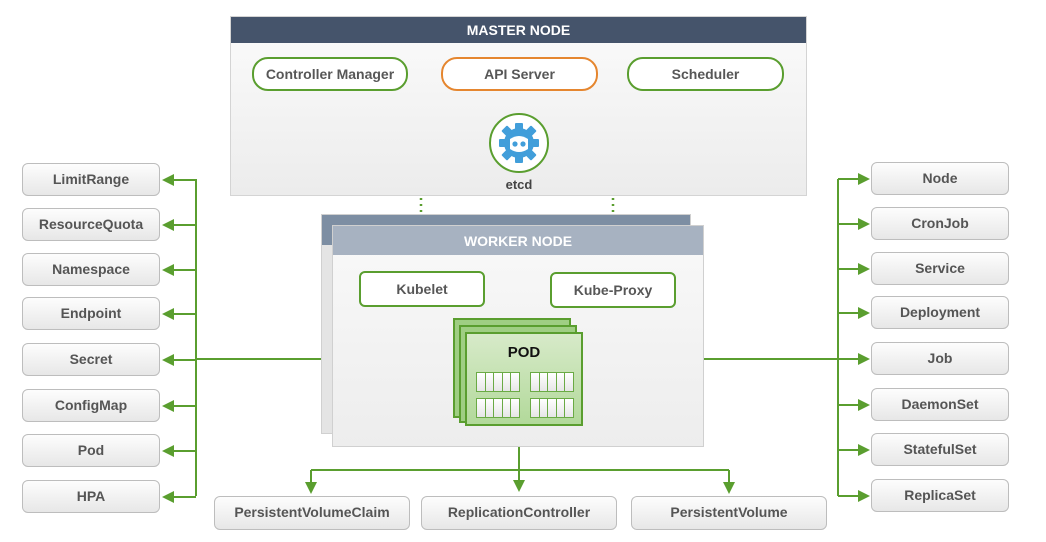  Describe the element at coordinates (91, 405) in the screenshot. I see `resource-configmap: ConfigMap` at that location.